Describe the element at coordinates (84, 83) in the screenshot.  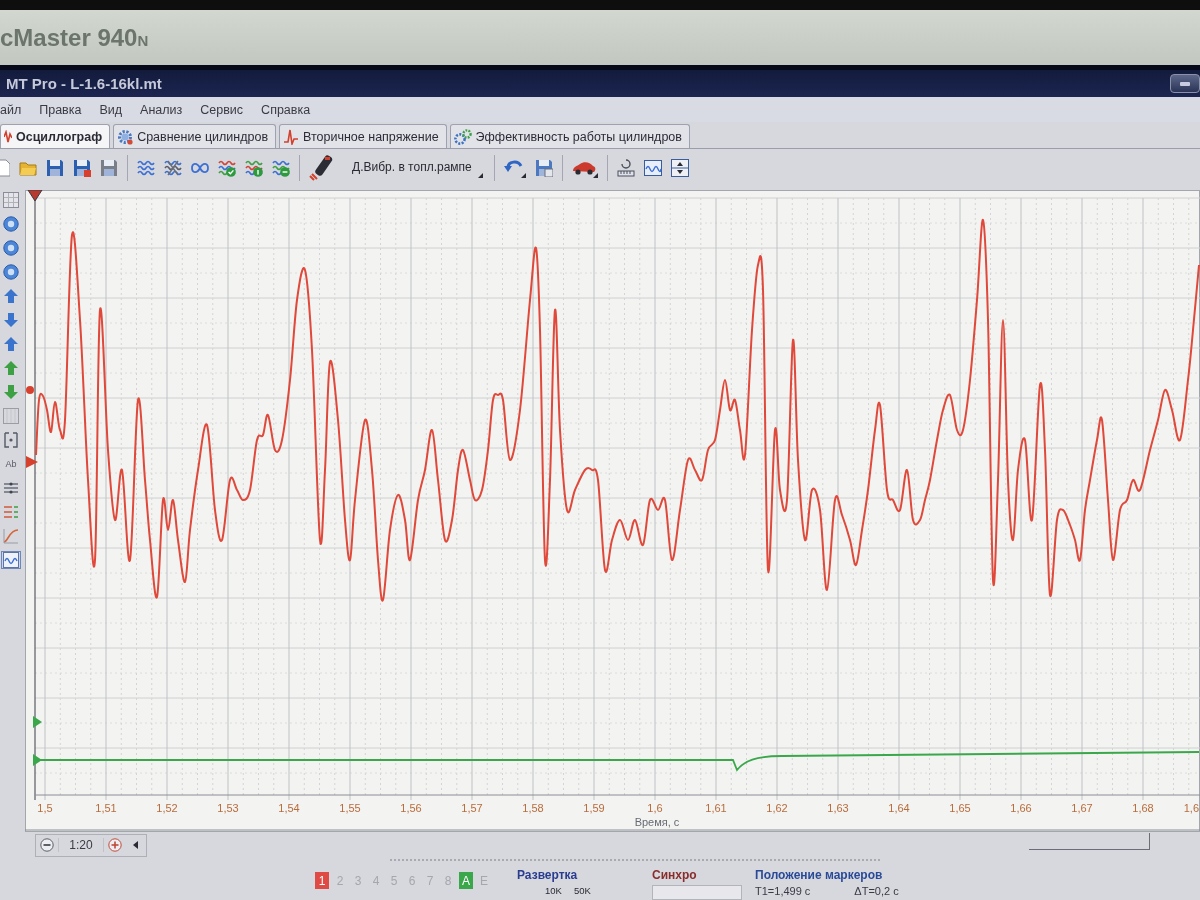
I see `window-title: MT Pro - L-1.6-16kl.mt` at that location.